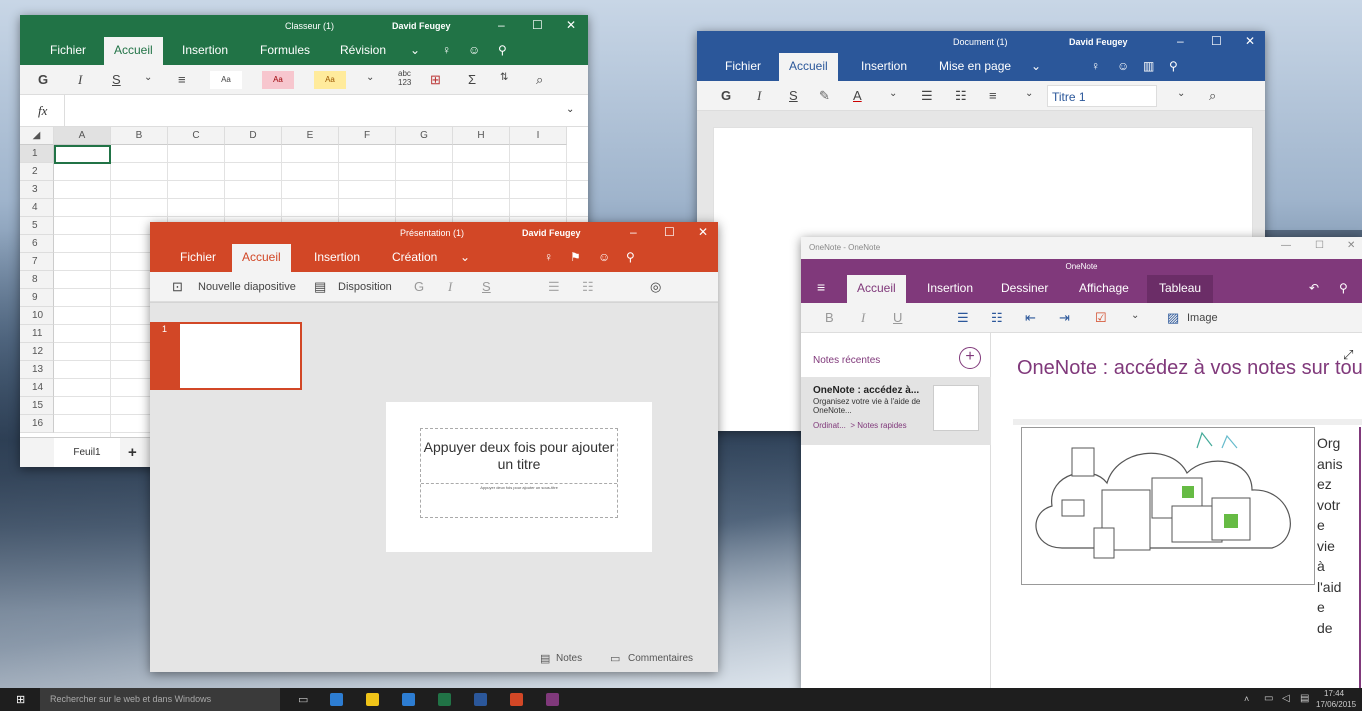 Image resolution: width=1362 pixels, height=711 pixels. I want to click on row-header: 8, so click(37, 280).